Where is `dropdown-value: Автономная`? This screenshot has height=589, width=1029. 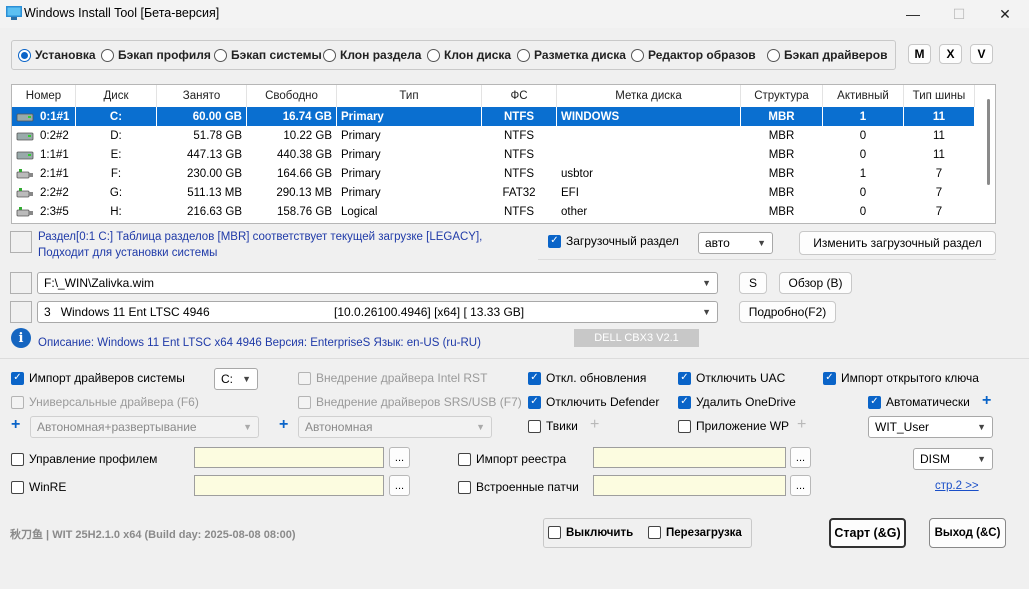 dropdown-value: Автономная is located at coordinates (339, 427).